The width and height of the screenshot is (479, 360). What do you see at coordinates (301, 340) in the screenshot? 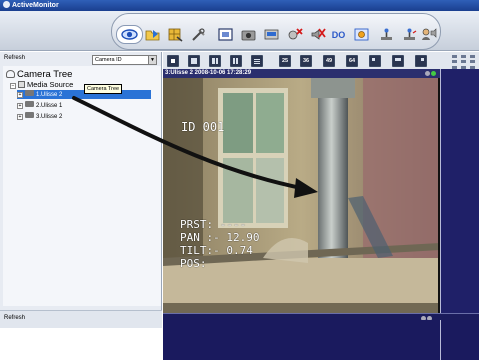
I see `lower-video-panel` at bounding box center [301, 340].